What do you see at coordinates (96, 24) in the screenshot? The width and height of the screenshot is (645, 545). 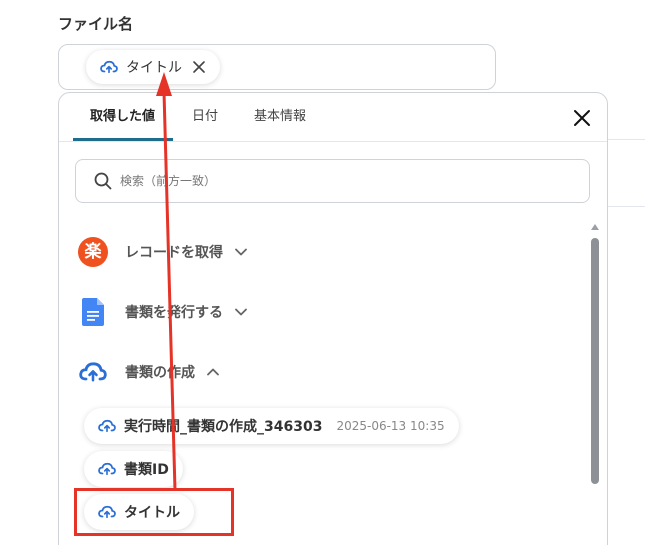 I see `file-name-label: ファイル名` at bounding box center [96, 24].